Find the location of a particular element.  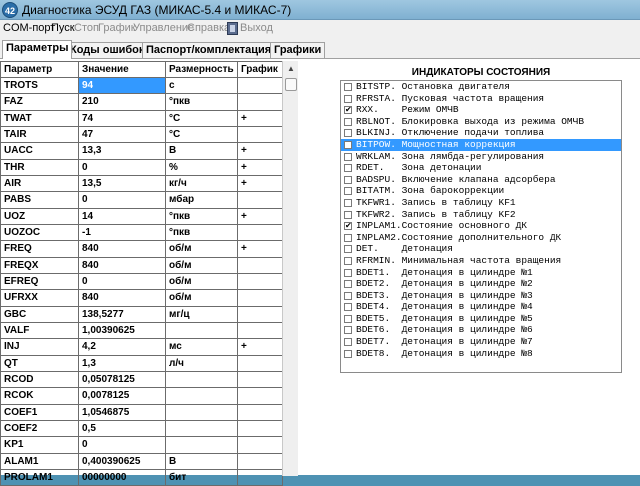

indicator-item: RFRSTA. Пусковая частота вращения is located at coordinates (481, 99).